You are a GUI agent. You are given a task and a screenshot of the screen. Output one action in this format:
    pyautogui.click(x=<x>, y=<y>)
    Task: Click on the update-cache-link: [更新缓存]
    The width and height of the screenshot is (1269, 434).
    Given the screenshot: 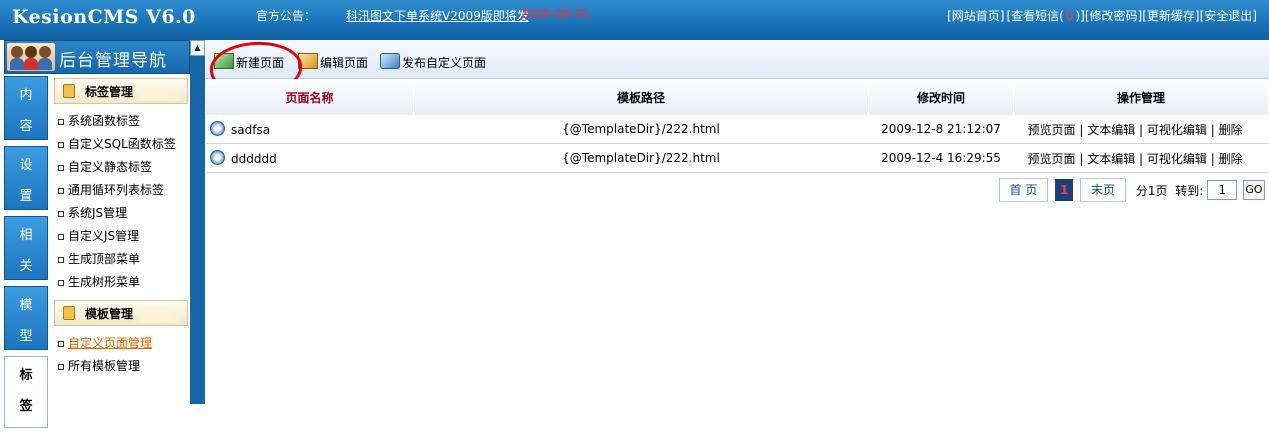 What is the action you would take?
    pyautogui.click(x=1170, y=16)
    